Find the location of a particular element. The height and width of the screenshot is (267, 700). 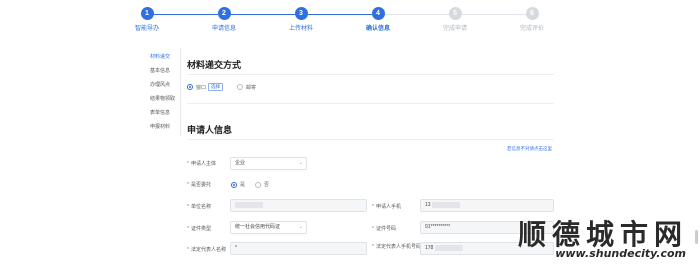

step-number: 4 is located at coordinates (378, 13).